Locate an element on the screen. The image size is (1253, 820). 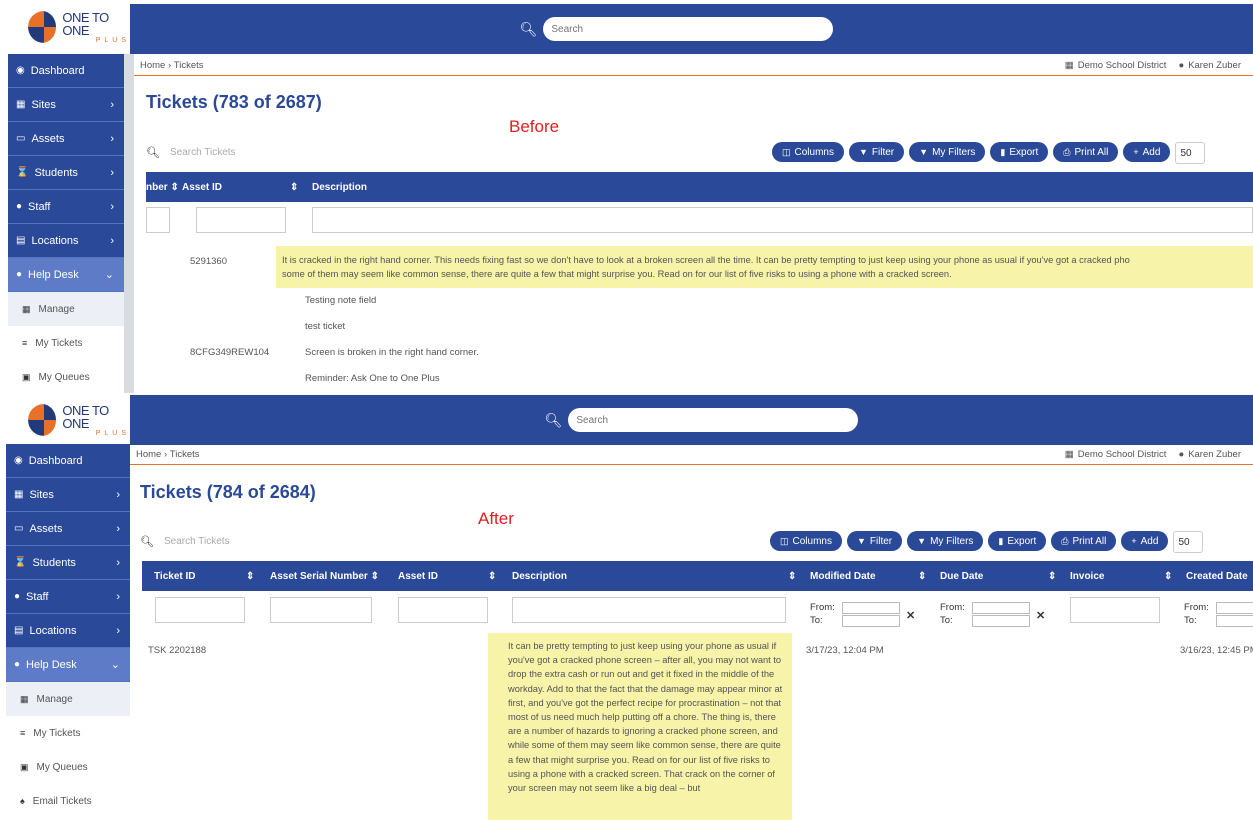
modified-date-cell: 3/17/23, 12:04 PM is located at coordinates (845, 650).